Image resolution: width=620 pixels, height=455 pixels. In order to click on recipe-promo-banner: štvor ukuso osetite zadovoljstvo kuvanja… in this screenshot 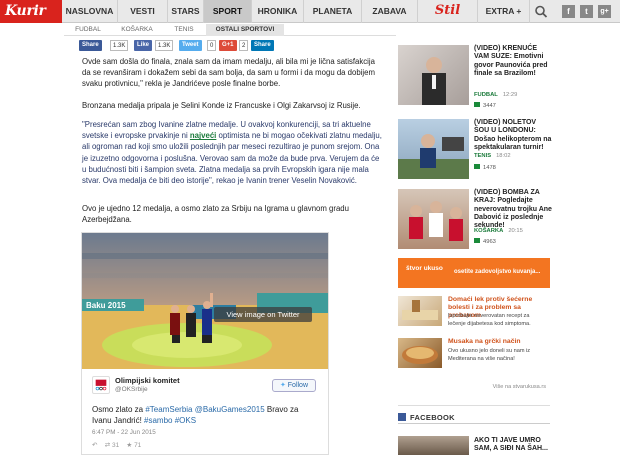, I will do `click(474, 273)`.